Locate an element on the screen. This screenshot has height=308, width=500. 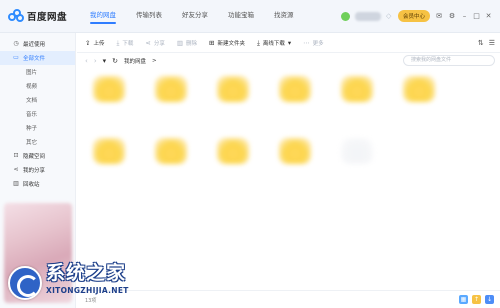
sidebar-item-label: 最近使用 is located at coordinates (34, 45).